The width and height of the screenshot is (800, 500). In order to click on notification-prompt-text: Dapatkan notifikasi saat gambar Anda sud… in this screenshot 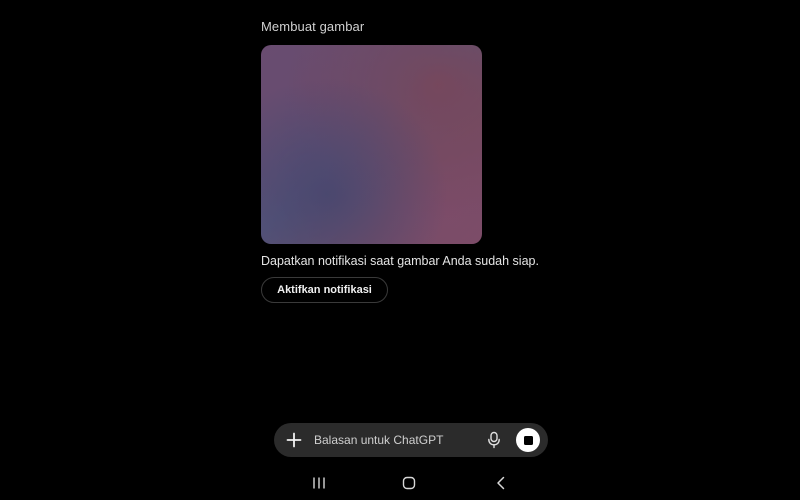, I will do `click(400, 261)`.